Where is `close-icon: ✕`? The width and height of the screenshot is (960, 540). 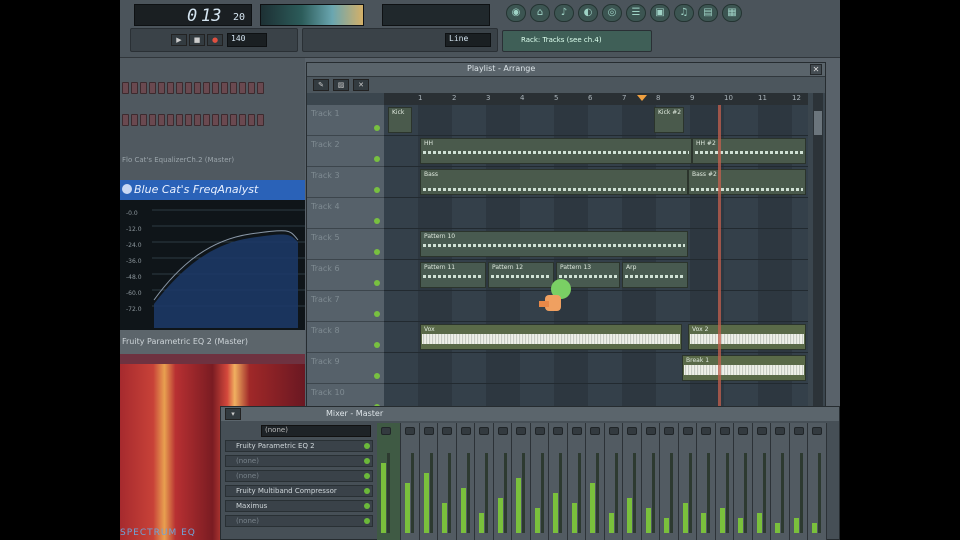
close-icon: ✕ is located at coordinates (816, 69).